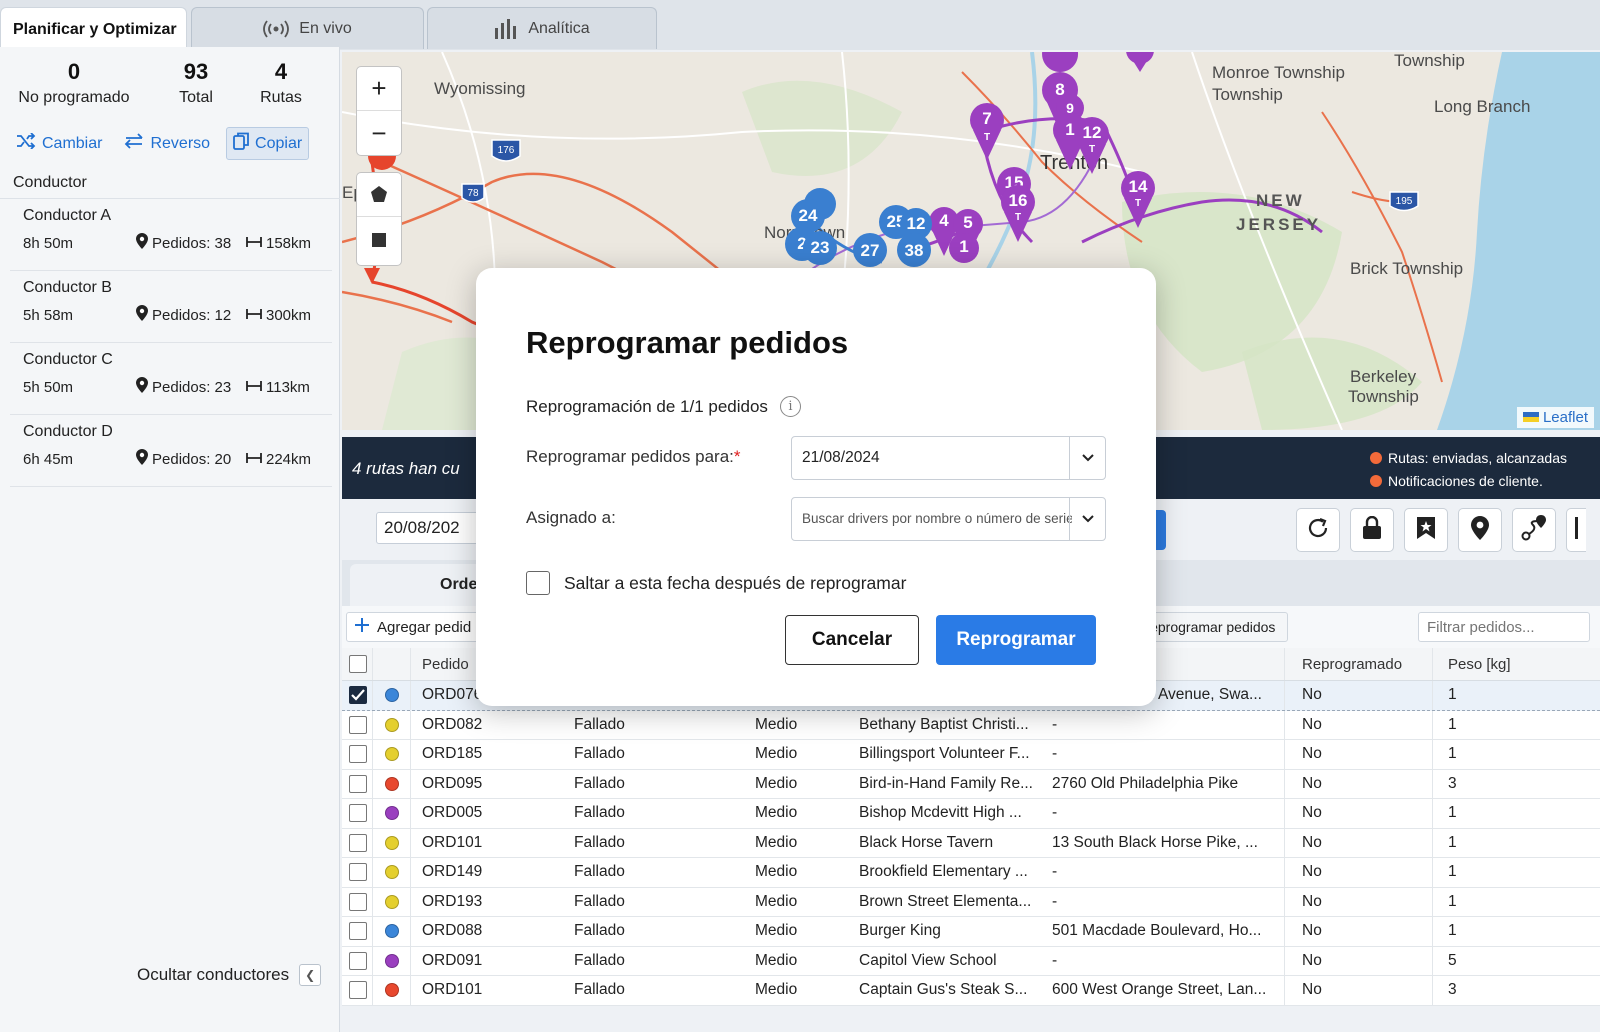 This screenshot has height=1032, width=1600. Describe the element at coordinates (630, 456) in the screenshot. I see `date-label-text: Reprogramar pedidos para:` at that location.